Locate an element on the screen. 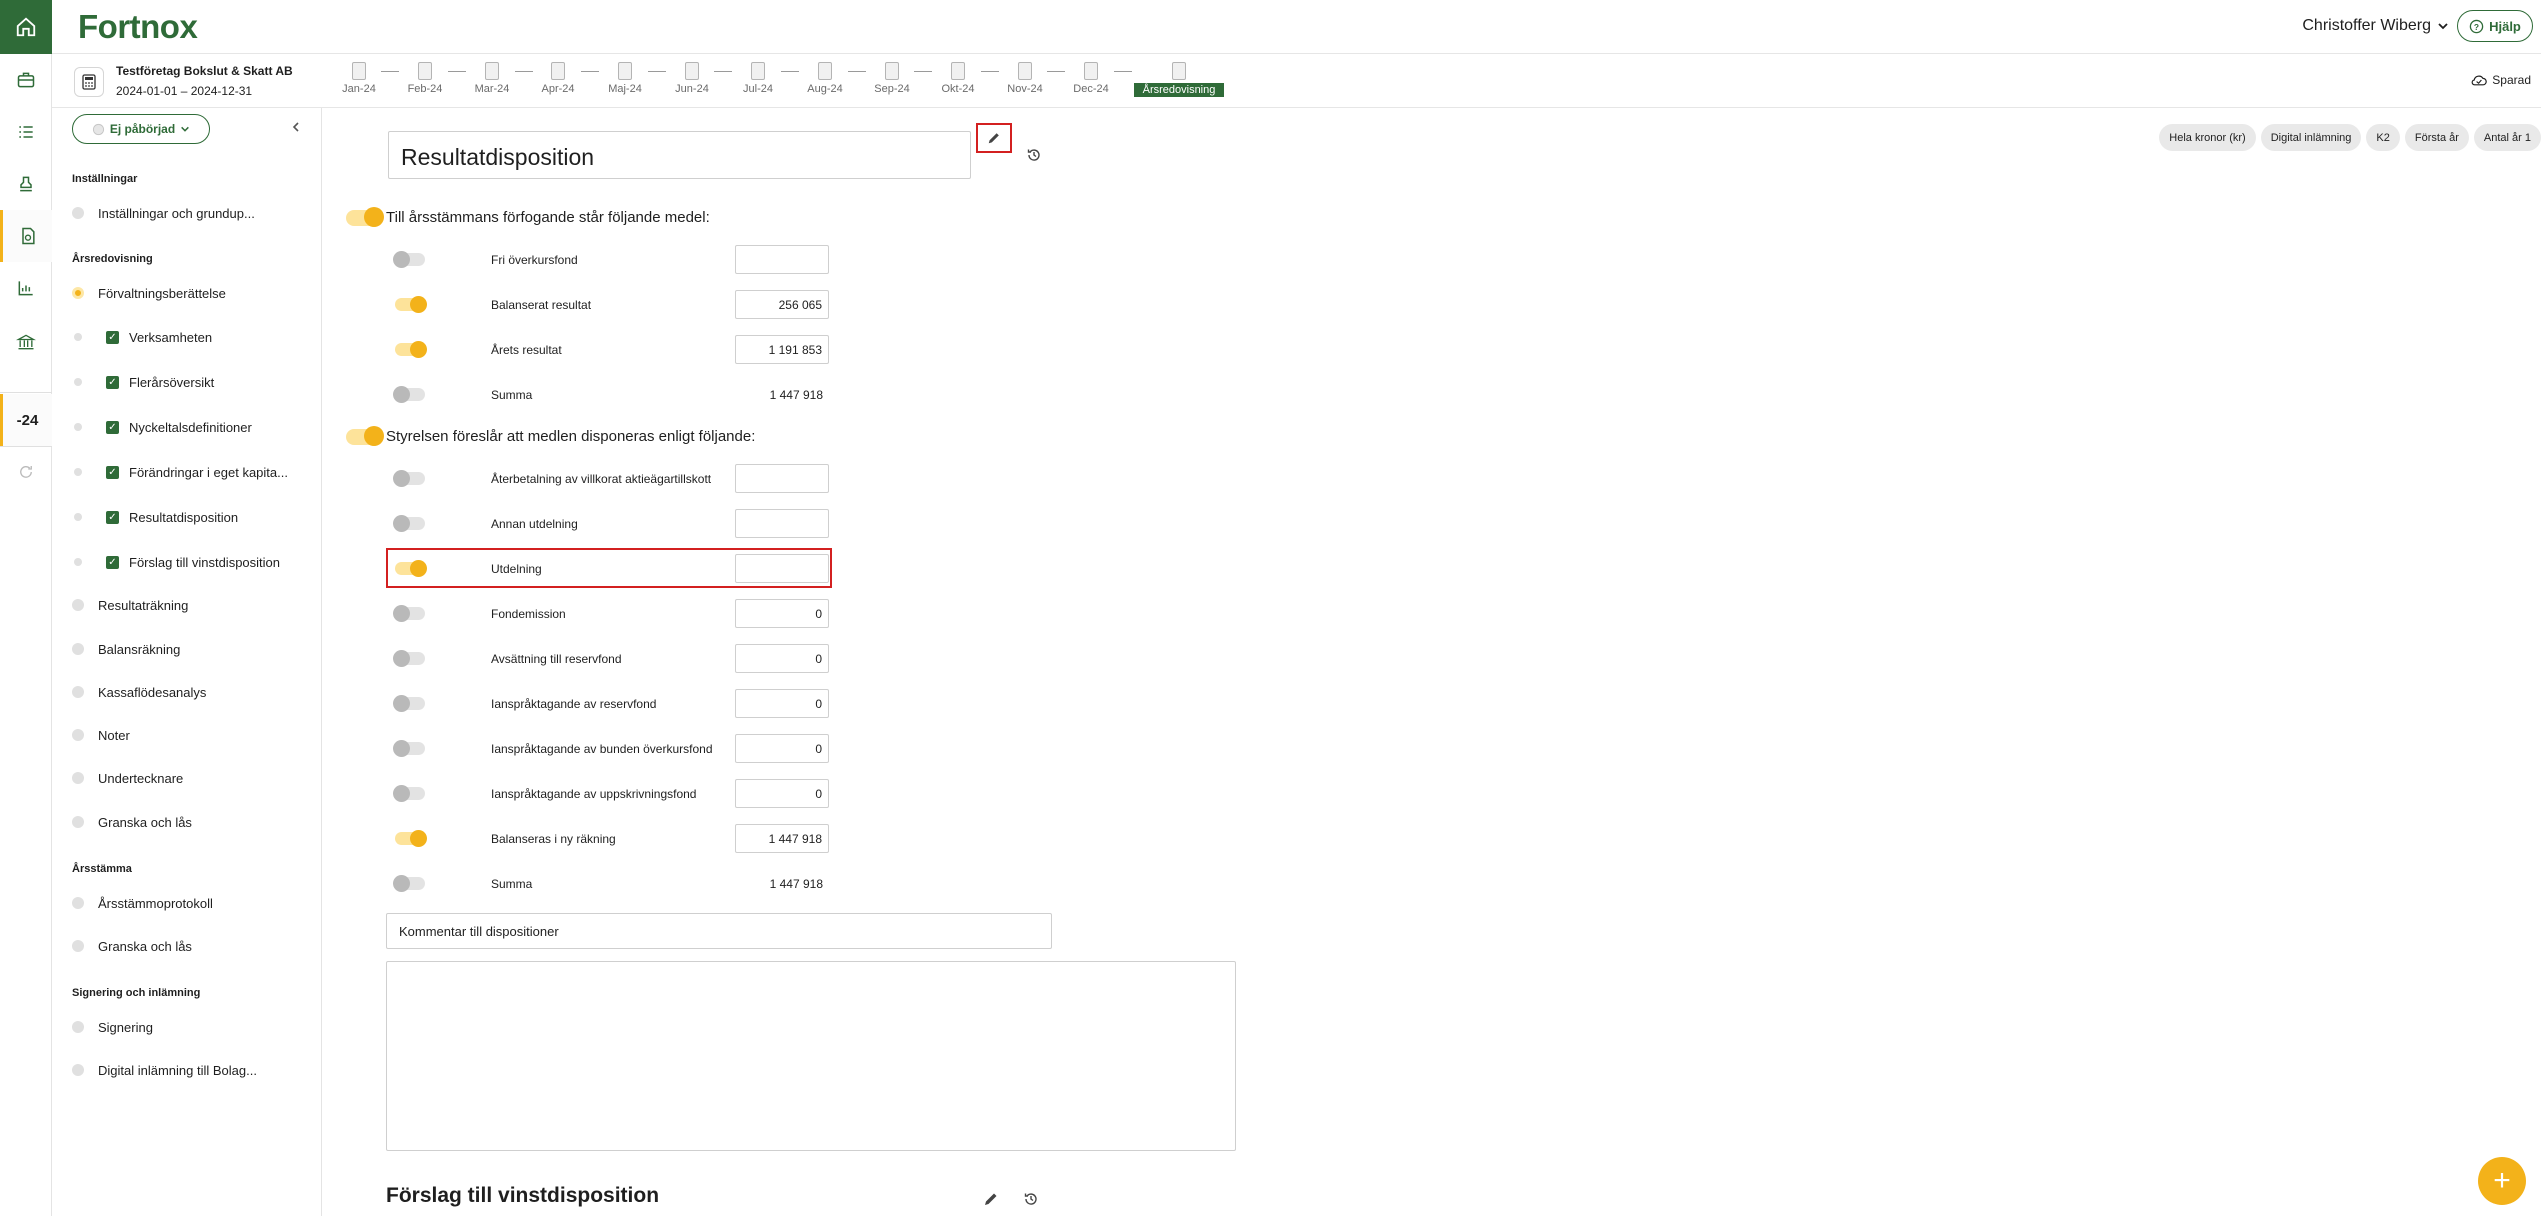 Image resolution: width=2541 pixels, height=1216 pixels. nav-undertecknare: Undertecknare is located at coordinates (127, 778).